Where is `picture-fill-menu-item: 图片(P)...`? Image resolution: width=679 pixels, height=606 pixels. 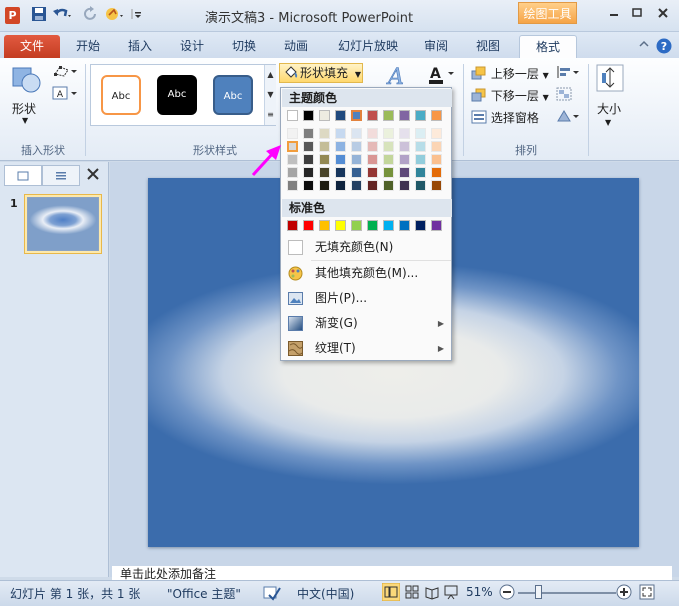 picture-fill-menu-item: 图片(P)... is located at coordinates (367, 298).